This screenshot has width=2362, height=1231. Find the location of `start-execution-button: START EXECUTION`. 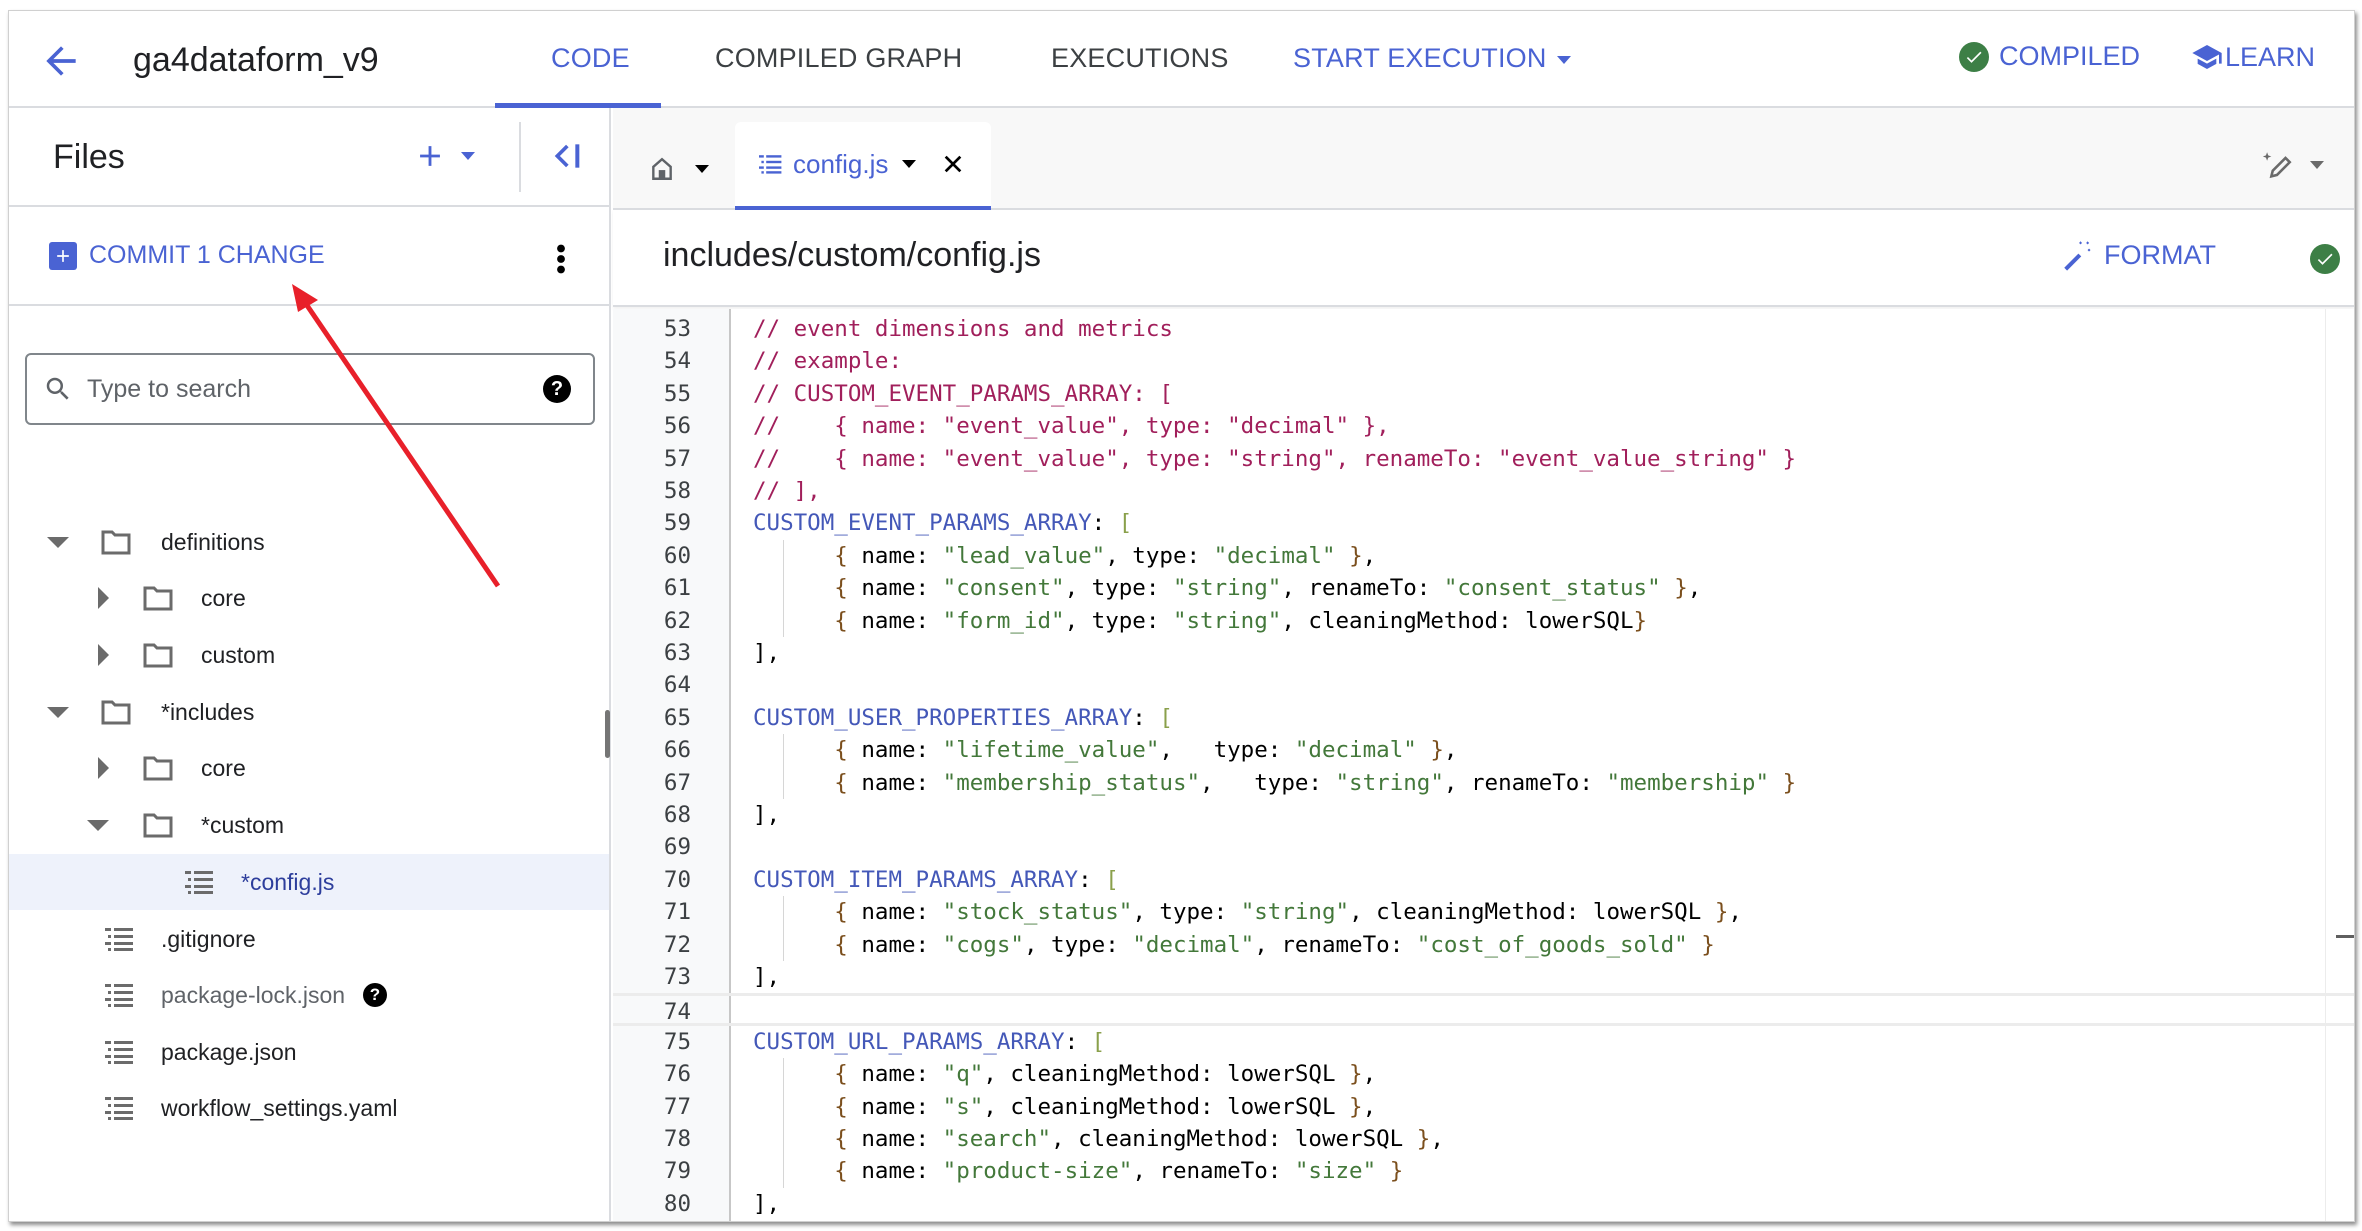

start-execution-button: START EXECUTION is located at coordinates (1432, 58).